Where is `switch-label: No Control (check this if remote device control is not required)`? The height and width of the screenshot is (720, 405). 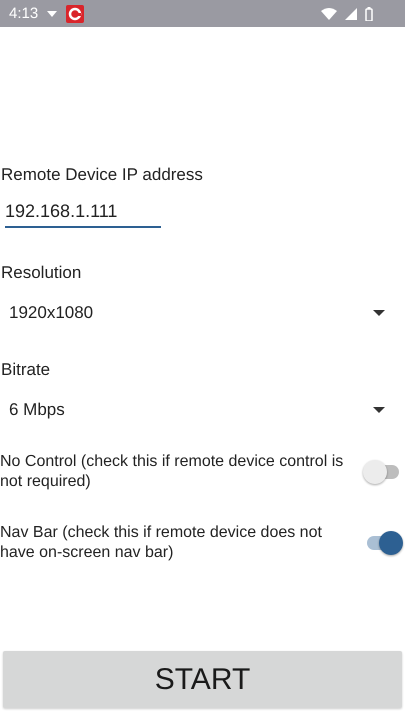
switch-label: No Control (check this if remote device control is not required) is located at coordinates (172, 472).